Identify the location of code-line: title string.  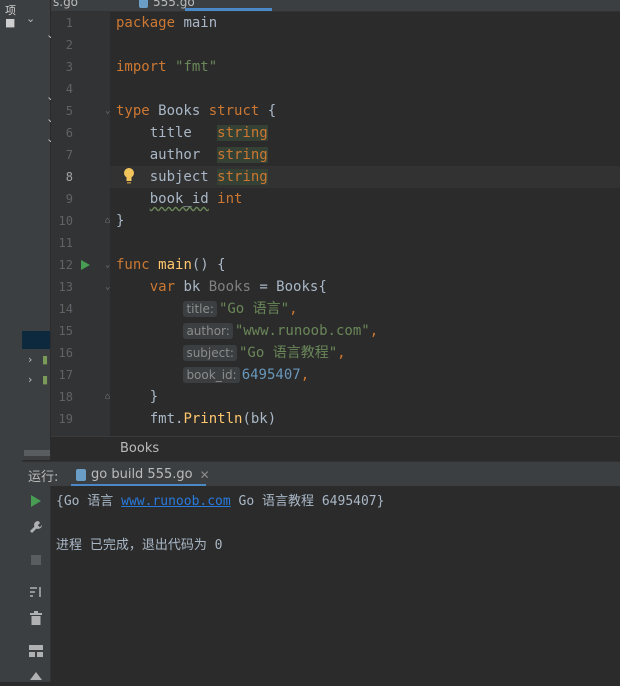
(192, 133).